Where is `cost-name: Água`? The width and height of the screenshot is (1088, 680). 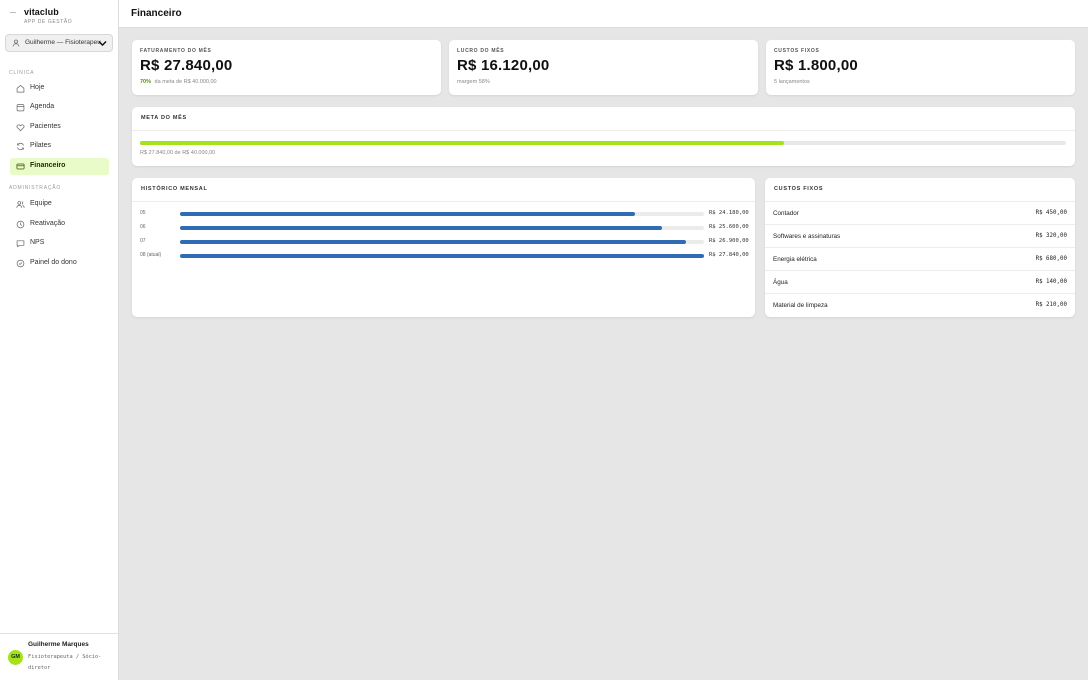
cost-name: Água is located at coordinates (780, 282).